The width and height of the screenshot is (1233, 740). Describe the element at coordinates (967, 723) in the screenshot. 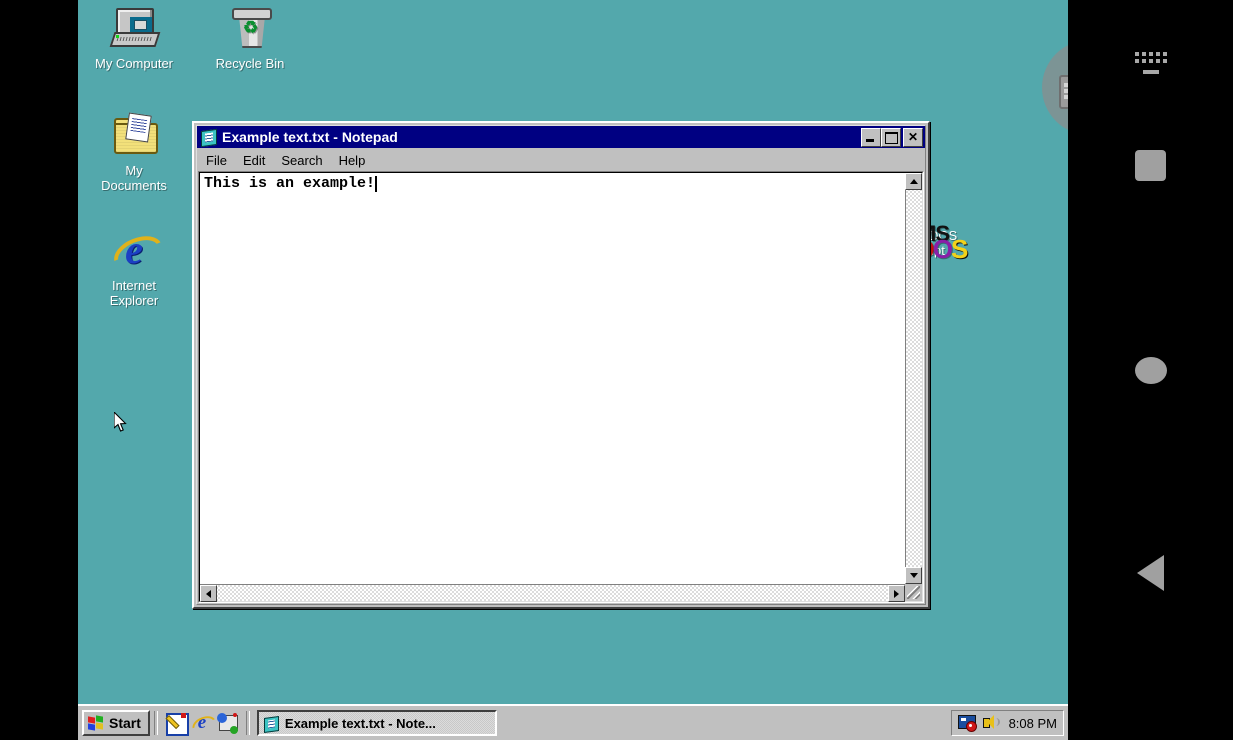

I see `network-icon` at that location.